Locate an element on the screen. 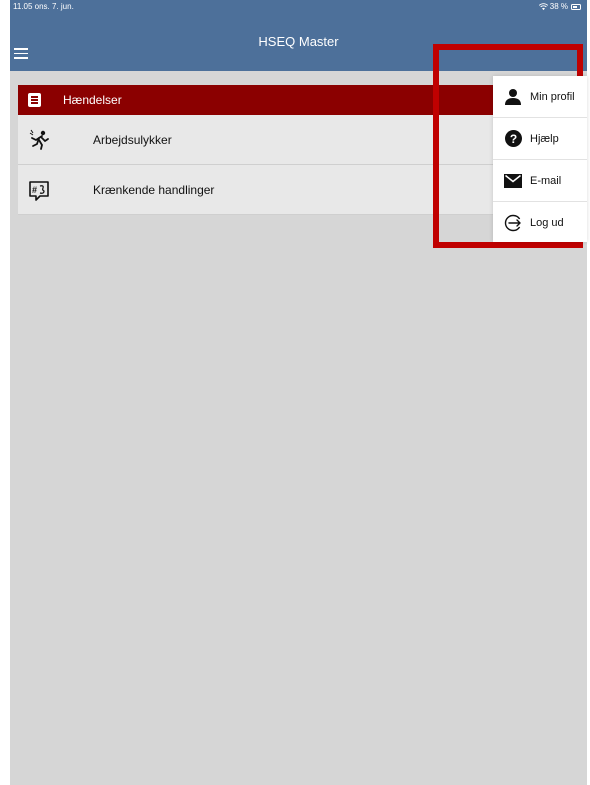 Image resolution: width=590 pixels, height=785 pixels. page-title: HSEQ Master is located at coordinates (298, 41).